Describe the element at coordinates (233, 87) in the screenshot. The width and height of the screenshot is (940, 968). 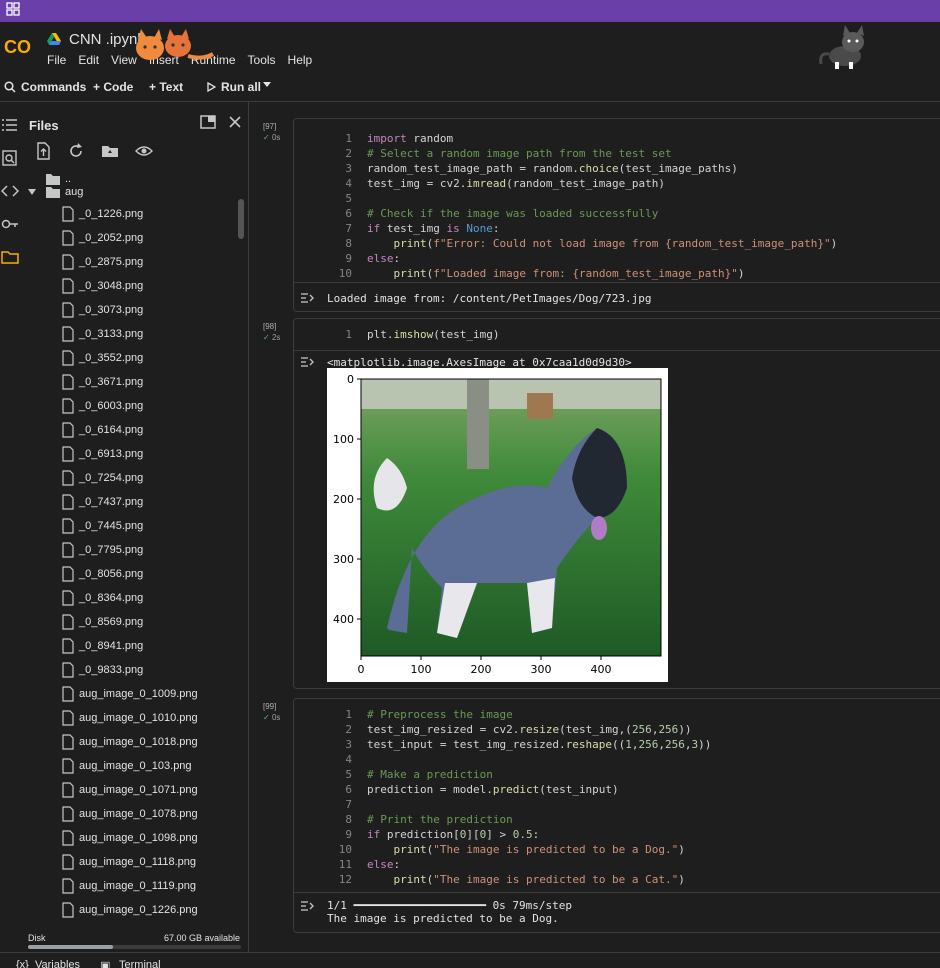
I see `run-all-button: Run all` at that location.